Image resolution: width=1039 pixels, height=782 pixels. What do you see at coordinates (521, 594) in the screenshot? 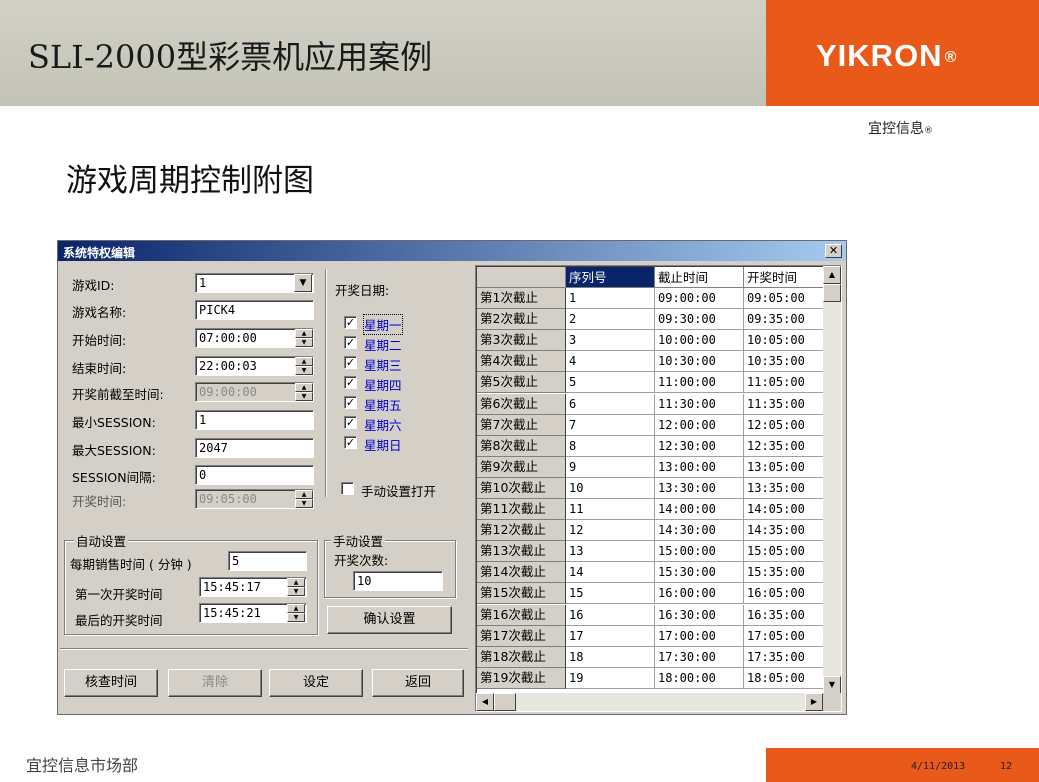
I see `row-header-cell: 第15次截止` at bounding box center [521, 594].